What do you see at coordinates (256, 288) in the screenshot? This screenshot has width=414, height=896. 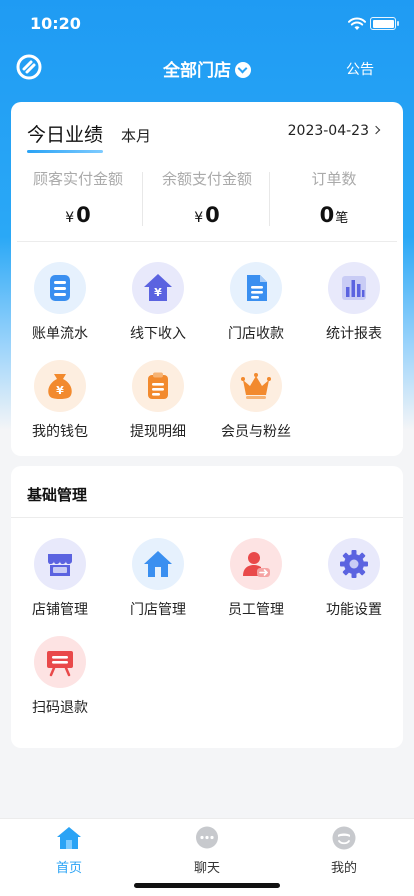 I see `store-collection-icon` at bounding box center [256, 288].